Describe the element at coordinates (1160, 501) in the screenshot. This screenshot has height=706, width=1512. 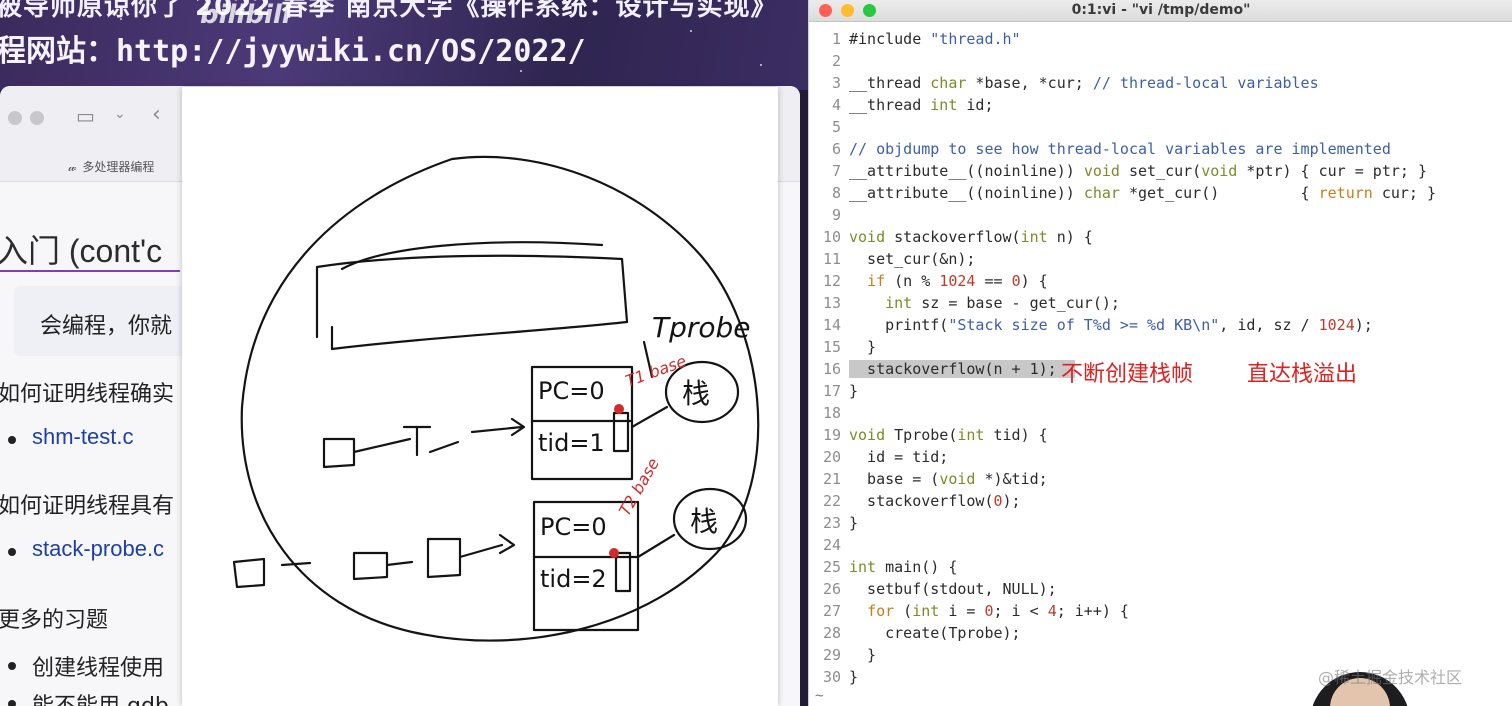
I see `code-line: 22 stackoverflow(0);` at that location.